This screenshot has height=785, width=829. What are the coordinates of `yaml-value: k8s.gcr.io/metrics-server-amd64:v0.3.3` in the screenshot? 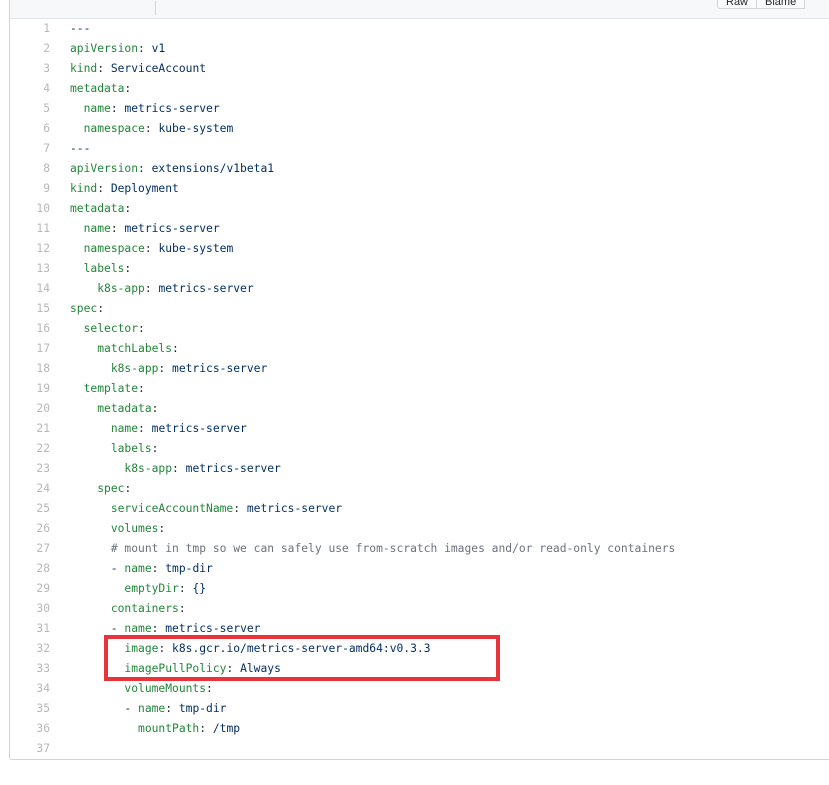 It's located at (301, 648).